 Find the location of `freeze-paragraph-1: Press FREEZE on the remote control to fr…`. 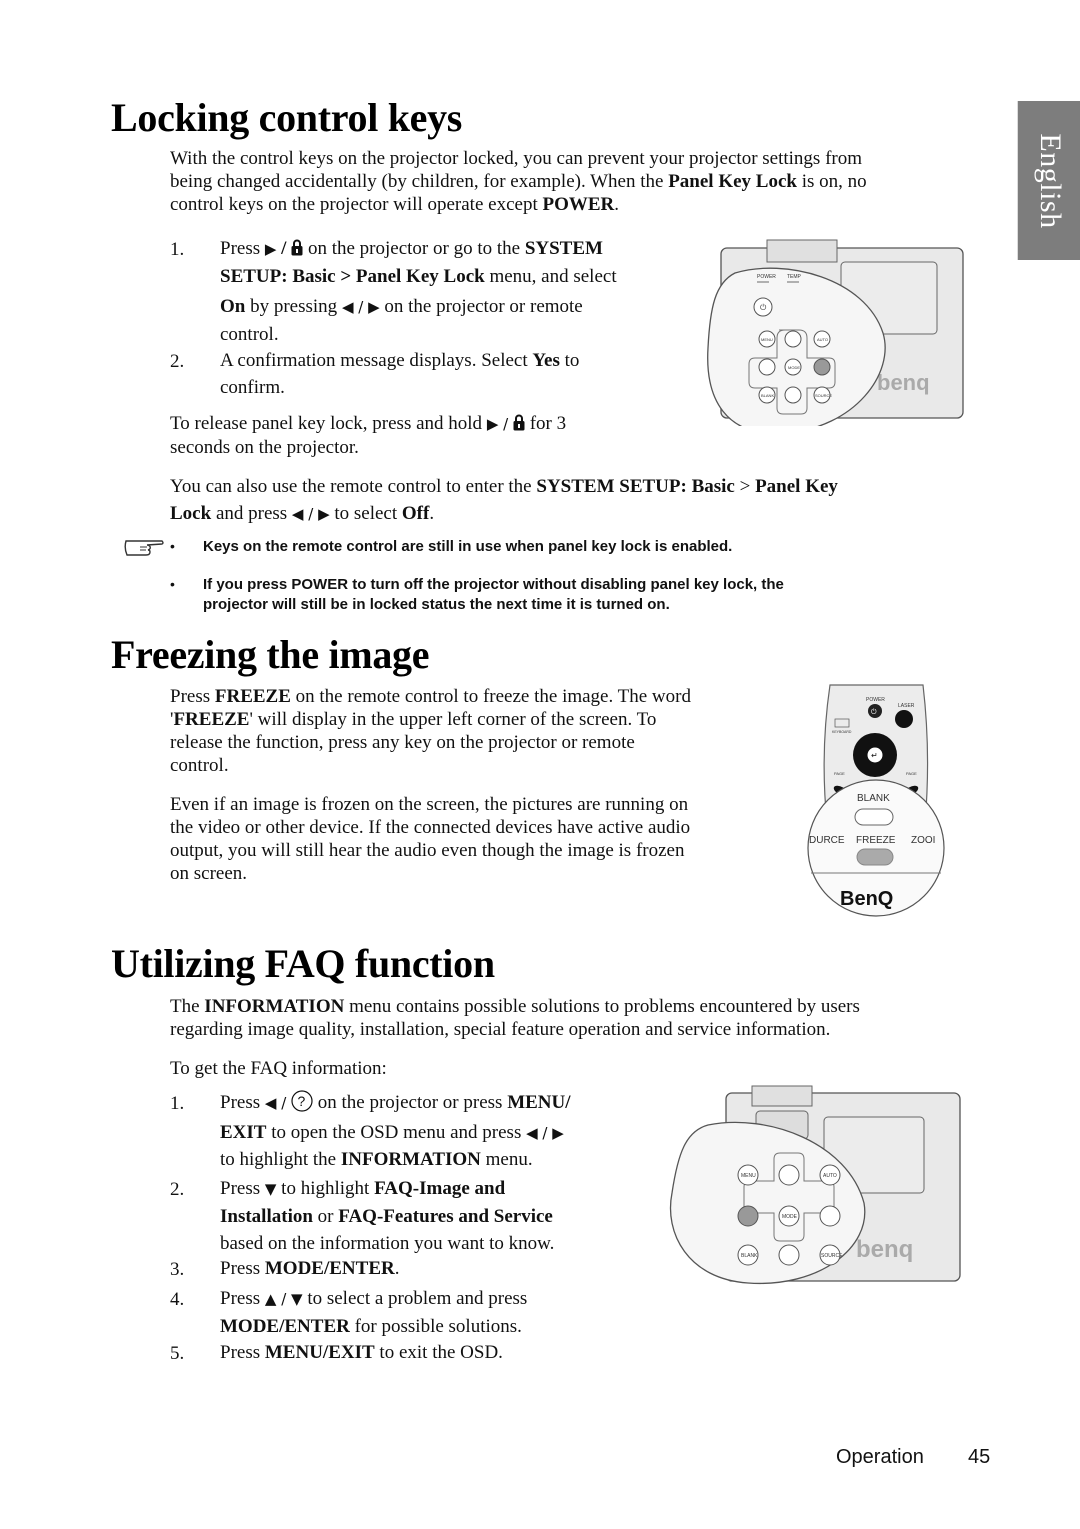

freeze-paragraph-1: Press FREEZE on the remote control to fr… is located at coordinates (430, 731).